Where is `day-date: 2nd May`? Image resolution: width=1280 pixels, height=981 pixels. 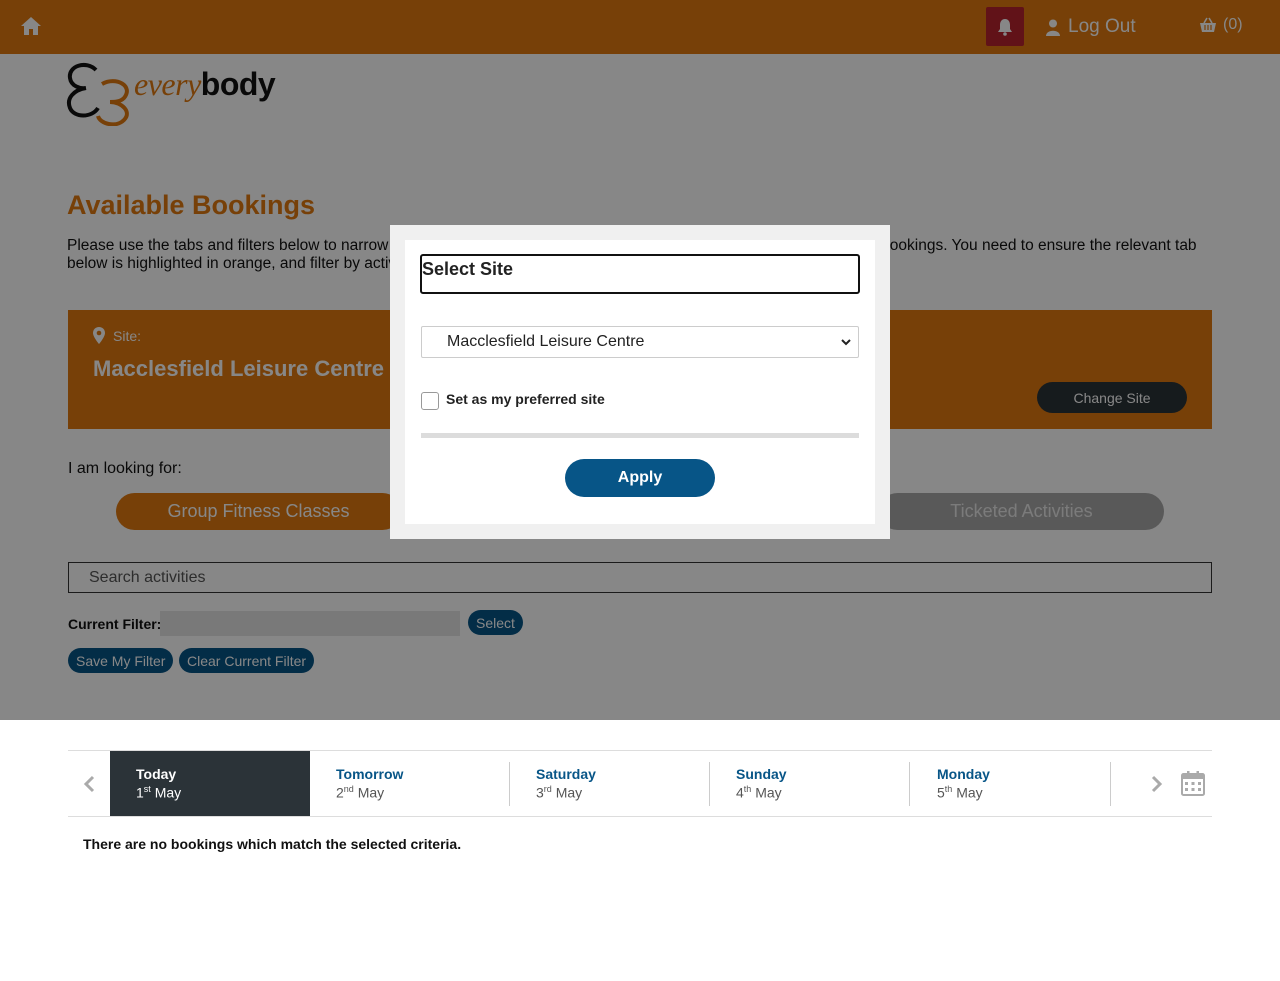 day-date: 2nd May is located at coordinates (360, 792).